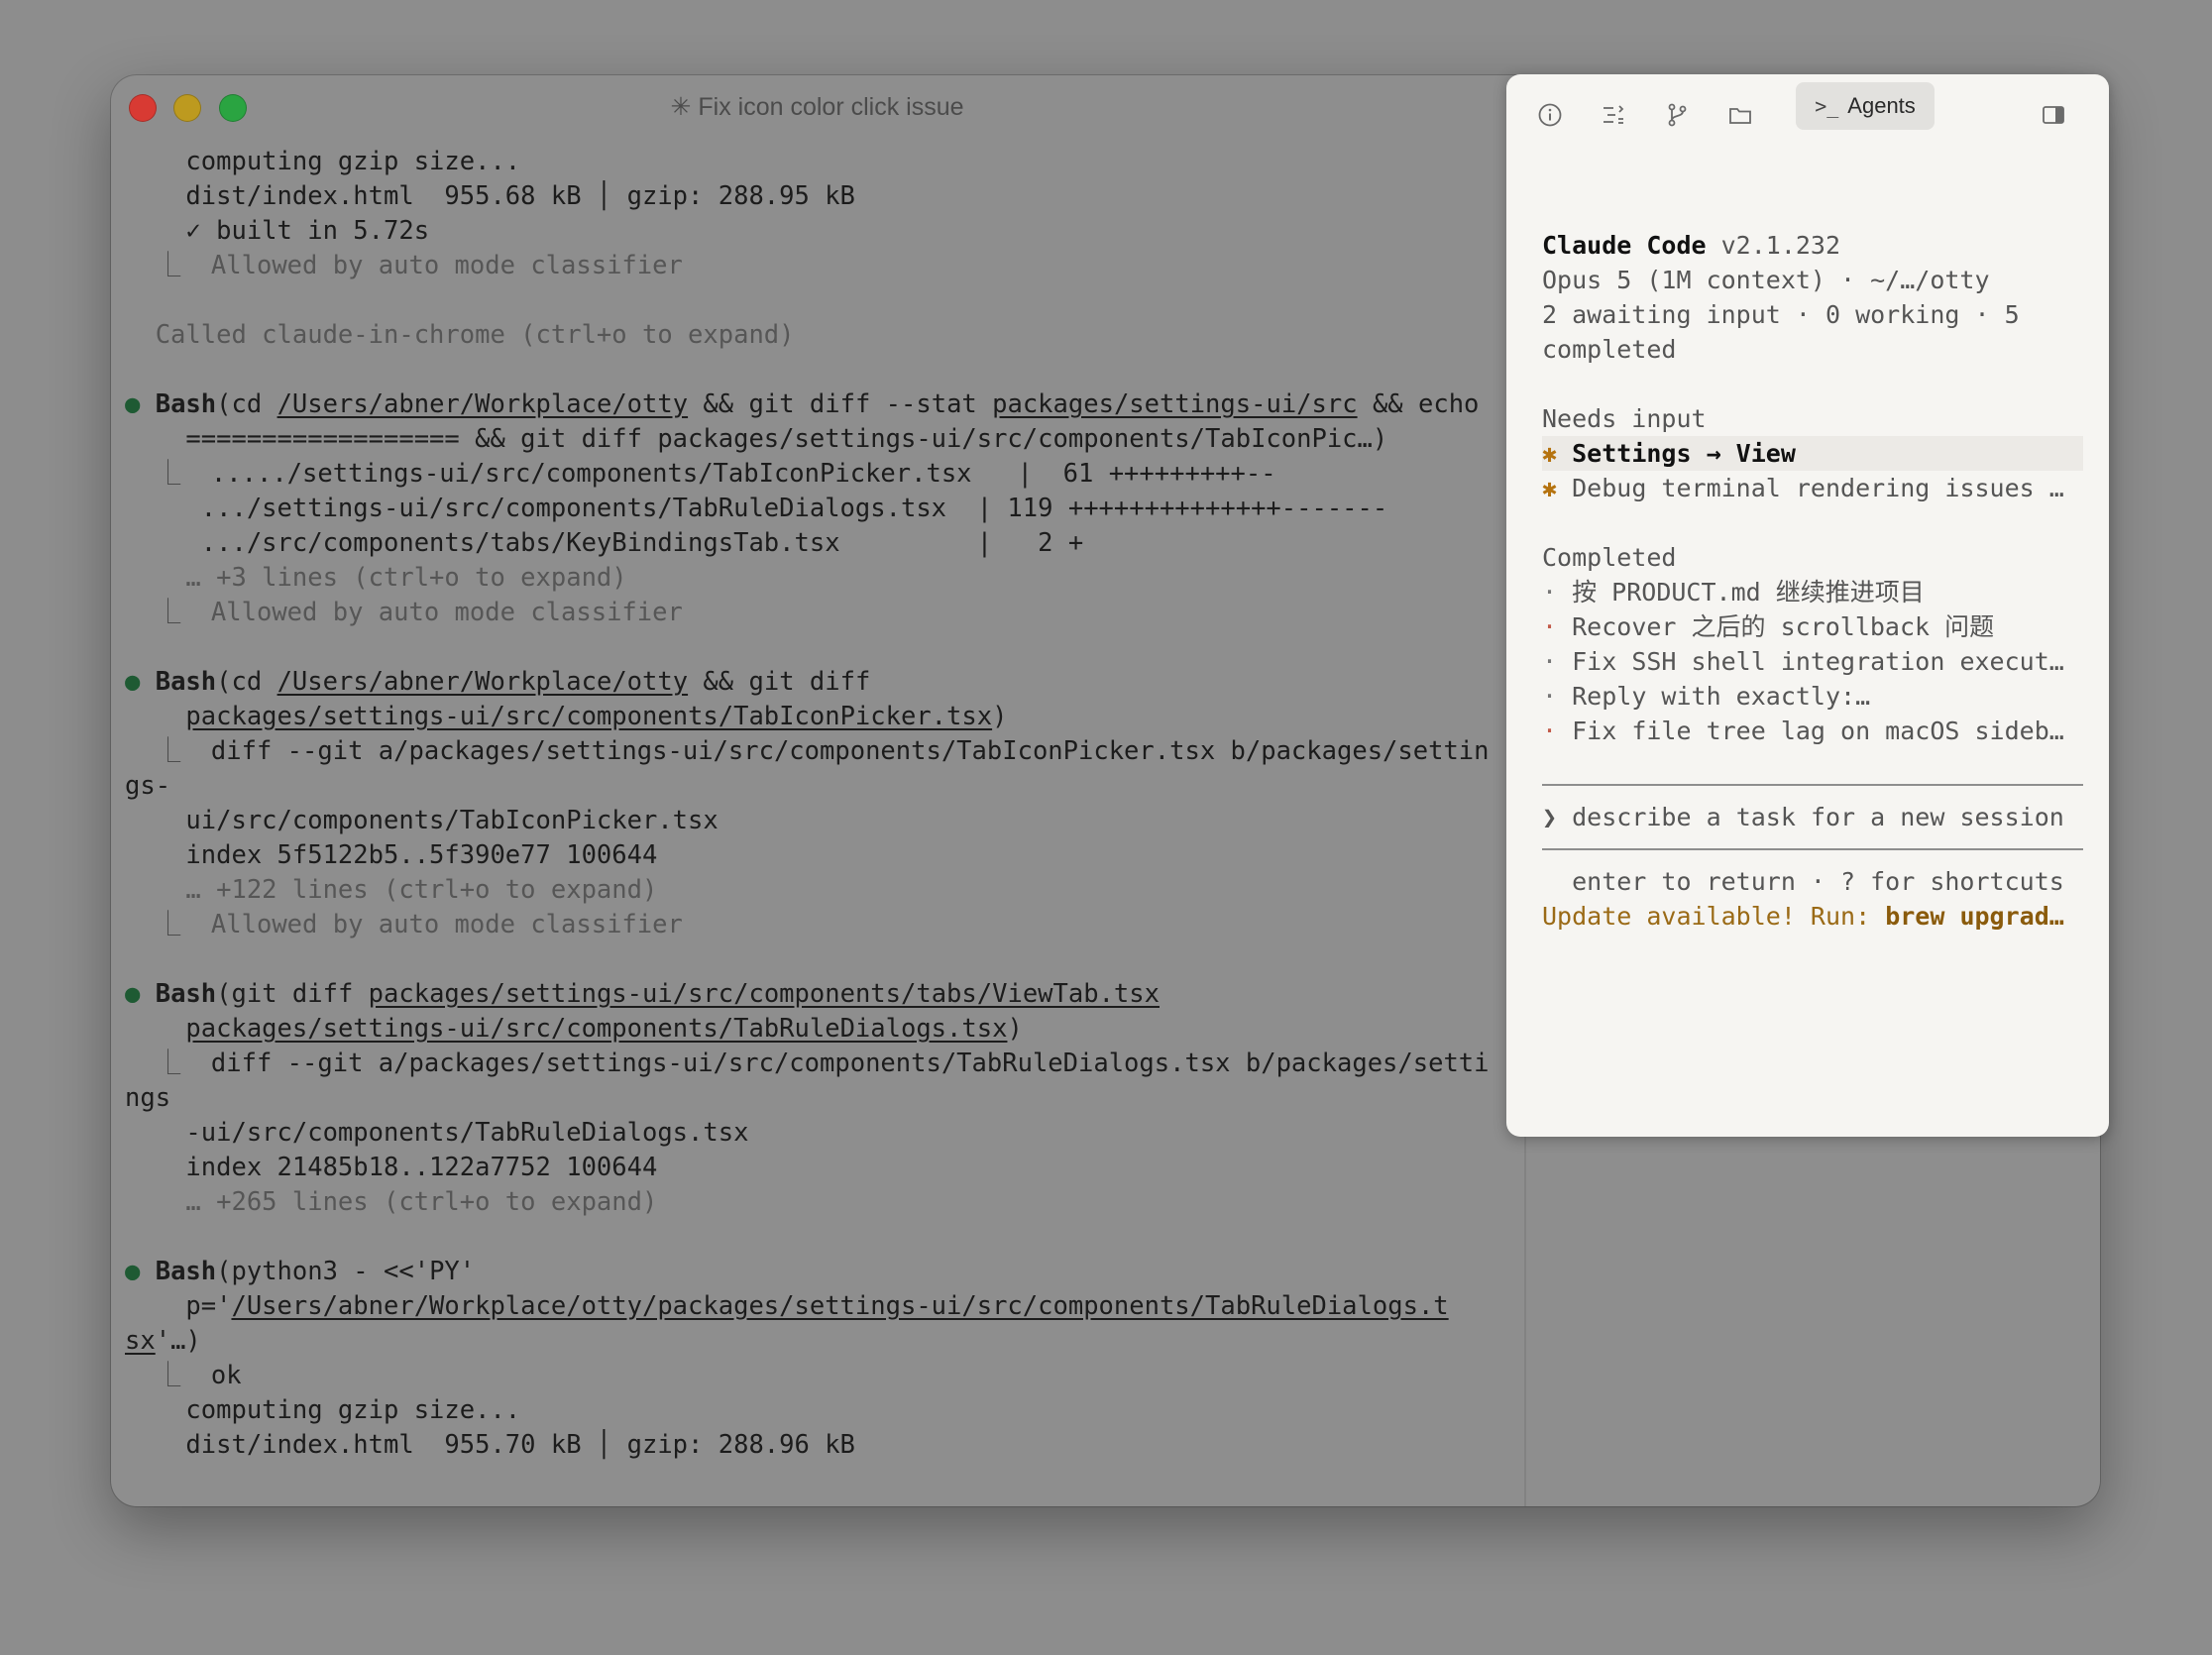  What do you see at coordinates (1609, 349) in the screenshot?
I see `status-line-wrap: completed` at bounding box center [1609, 349].